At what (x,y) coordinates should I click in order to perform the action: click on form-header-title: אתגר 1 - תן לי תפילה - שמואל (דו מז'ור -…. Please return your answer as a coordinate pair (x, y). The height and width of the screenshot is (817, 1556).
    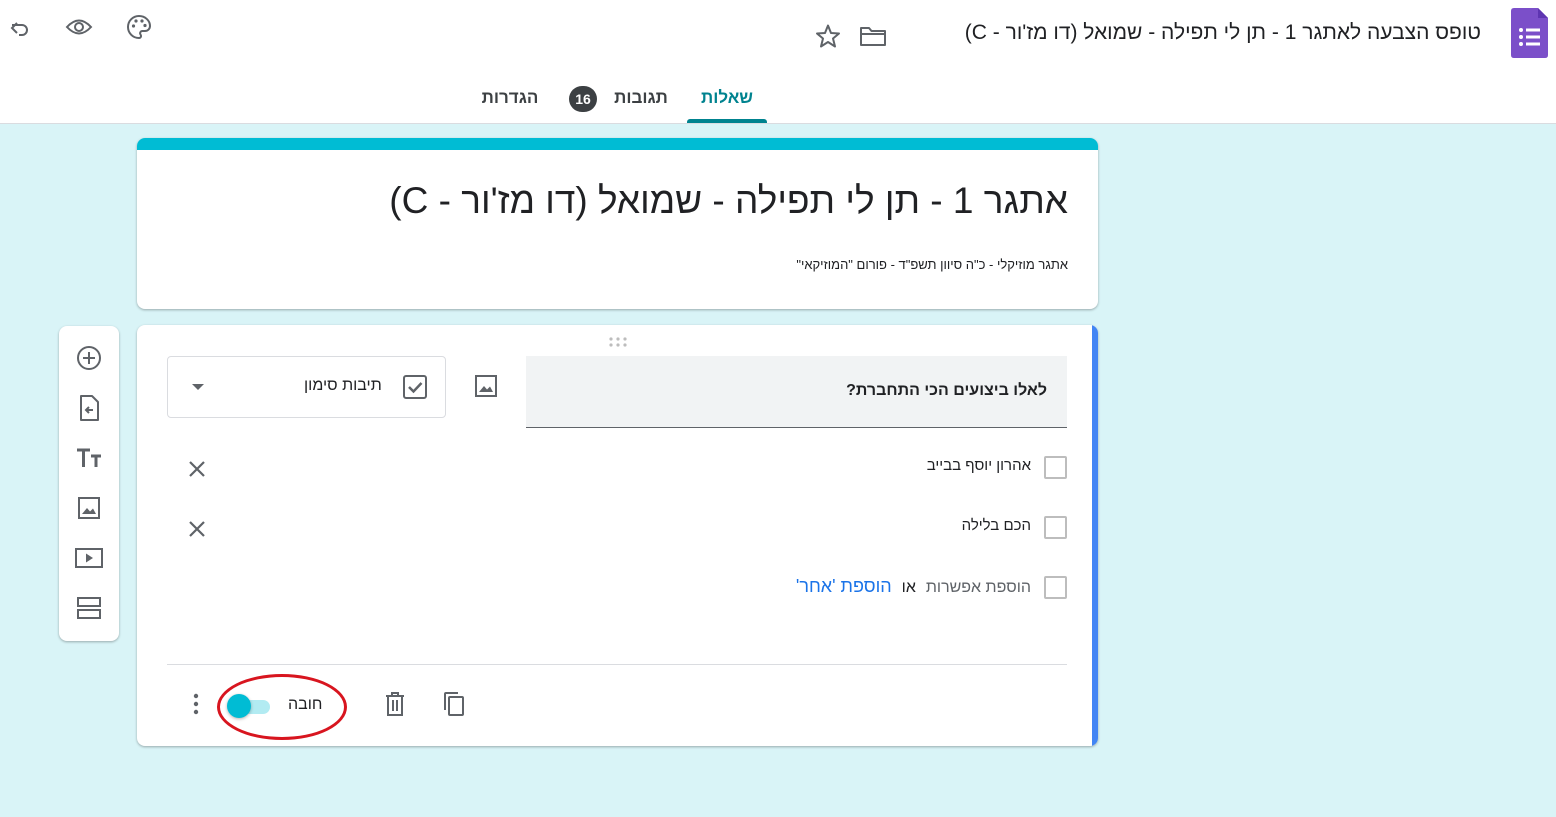
    Looking at the image, I should click on (728, 201).